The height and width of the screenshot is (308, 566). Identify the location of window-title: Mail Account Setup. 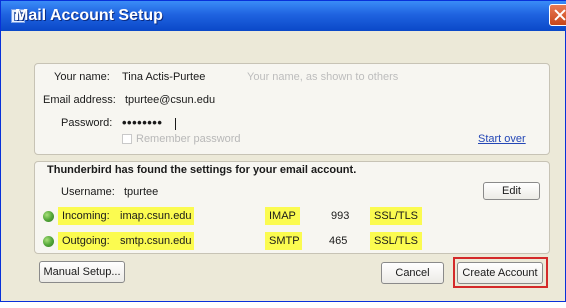
(89, 15).